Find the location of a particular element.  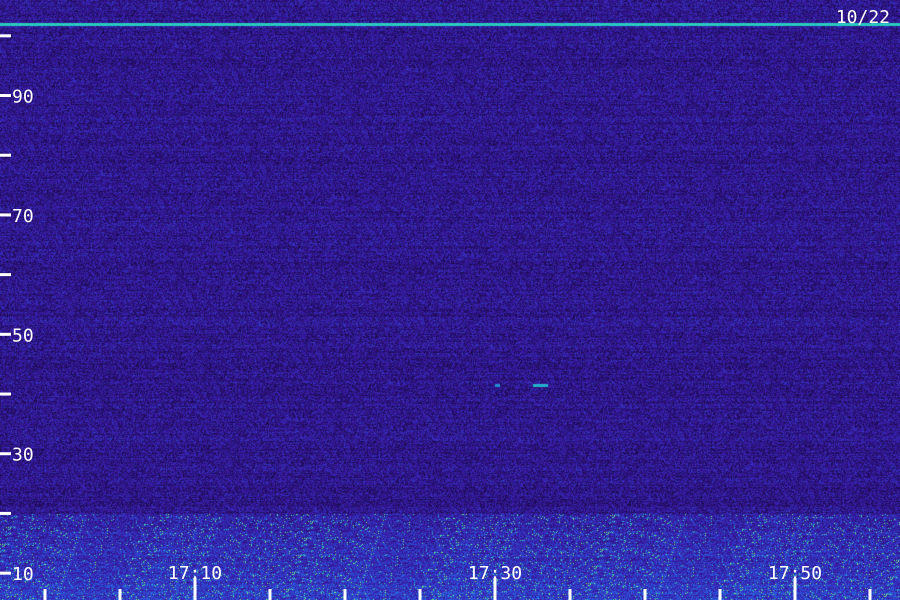

x-tick-label-1730: 17:30 is located at coordinates (495, 573).